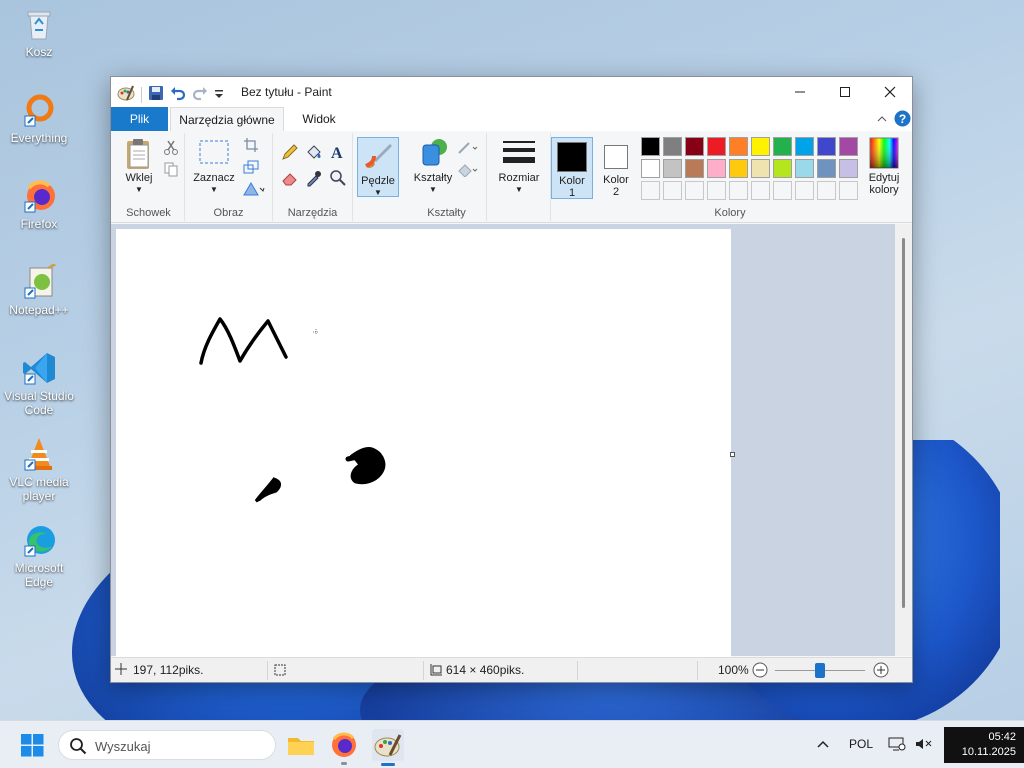  I want to click on collapse-ribbon-icon, so click(882, 120).